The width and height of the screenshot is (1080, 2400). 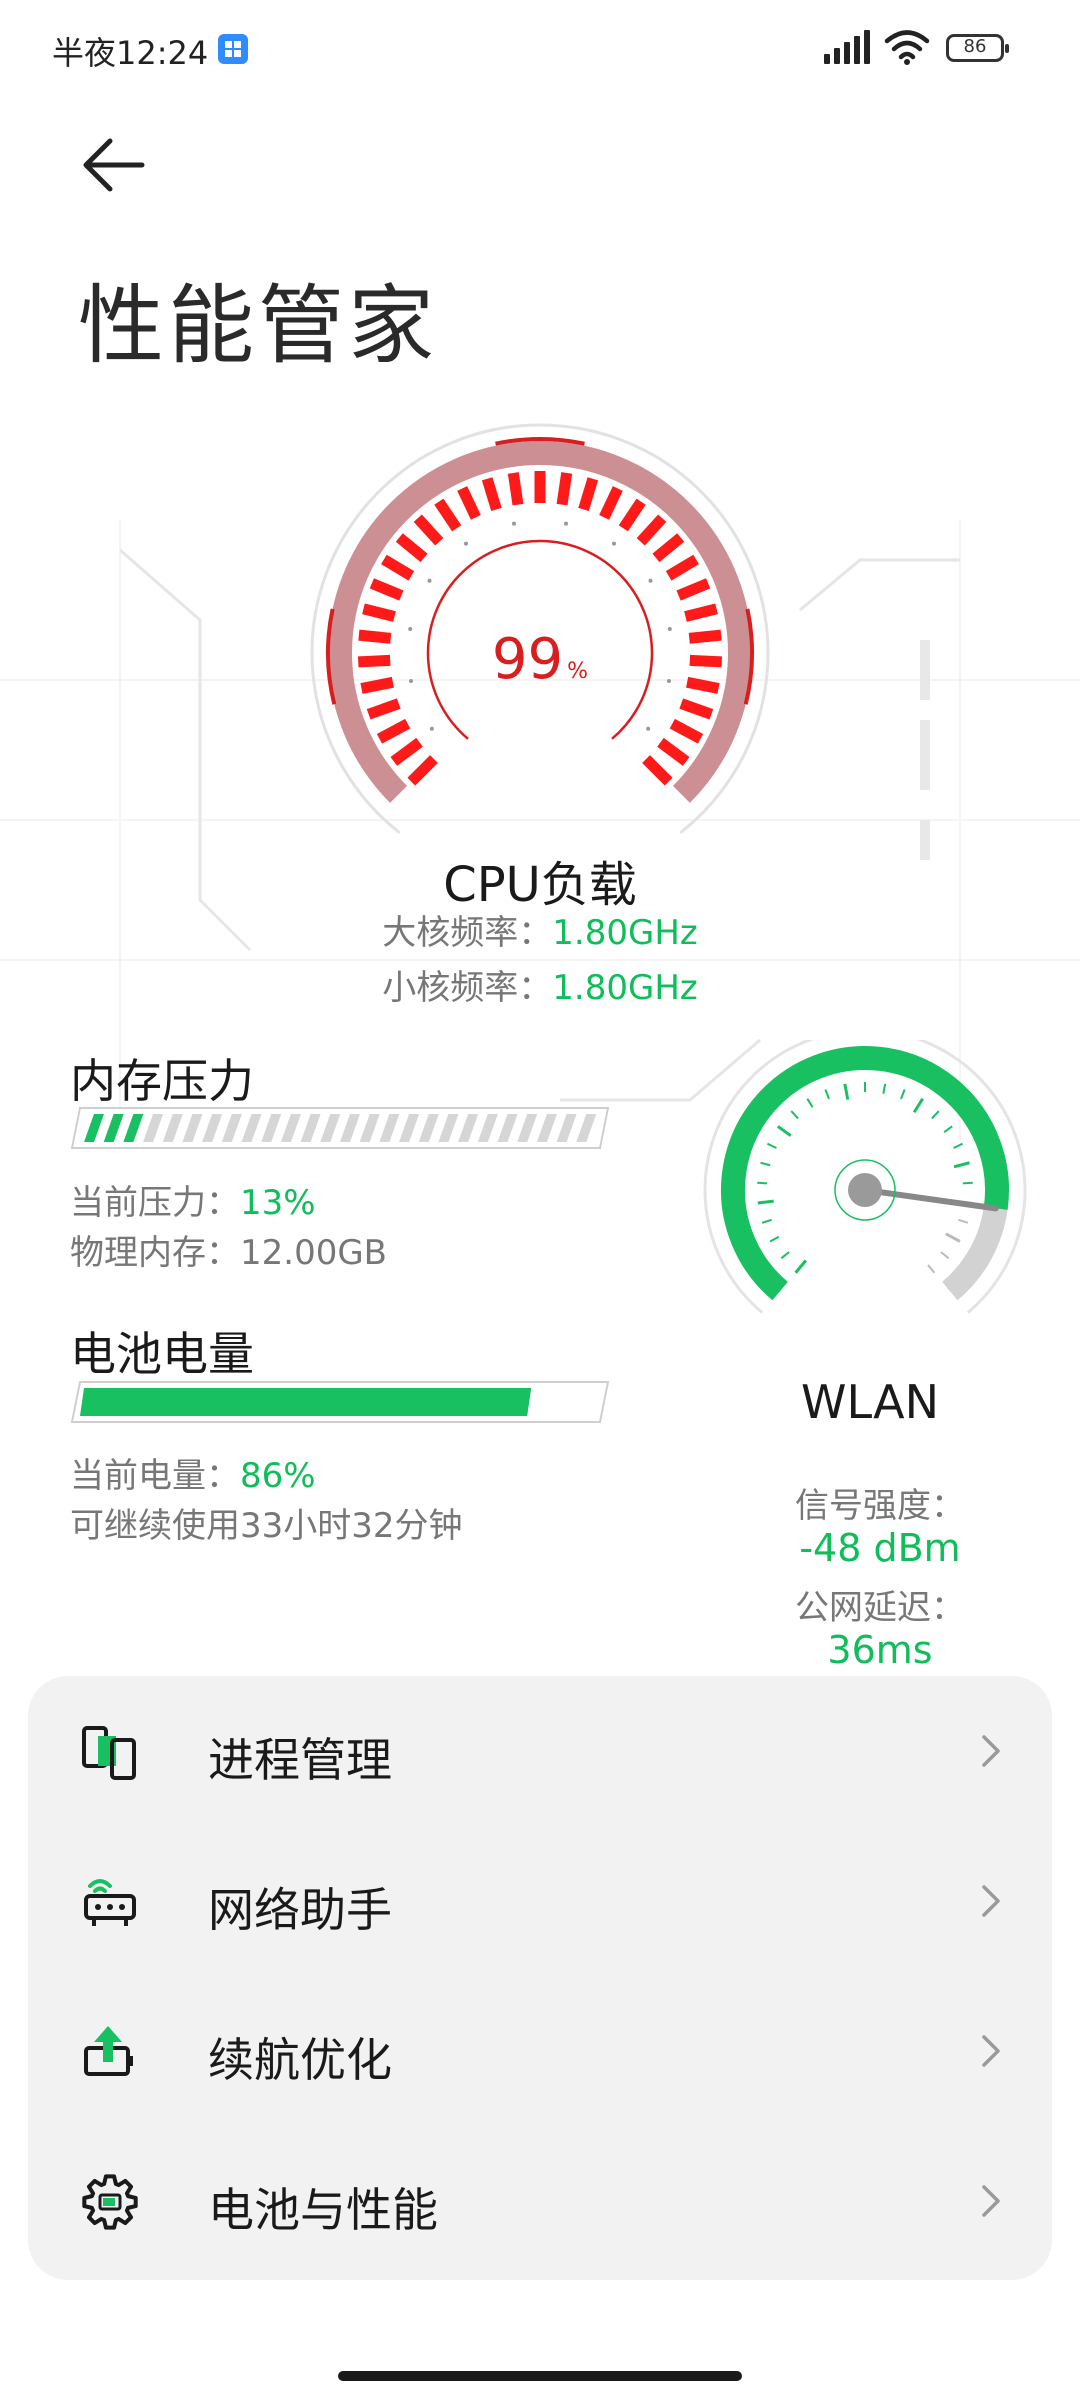 I want to click on memory-pressure-label: 当前压力：, so click(x=155, y=1203).